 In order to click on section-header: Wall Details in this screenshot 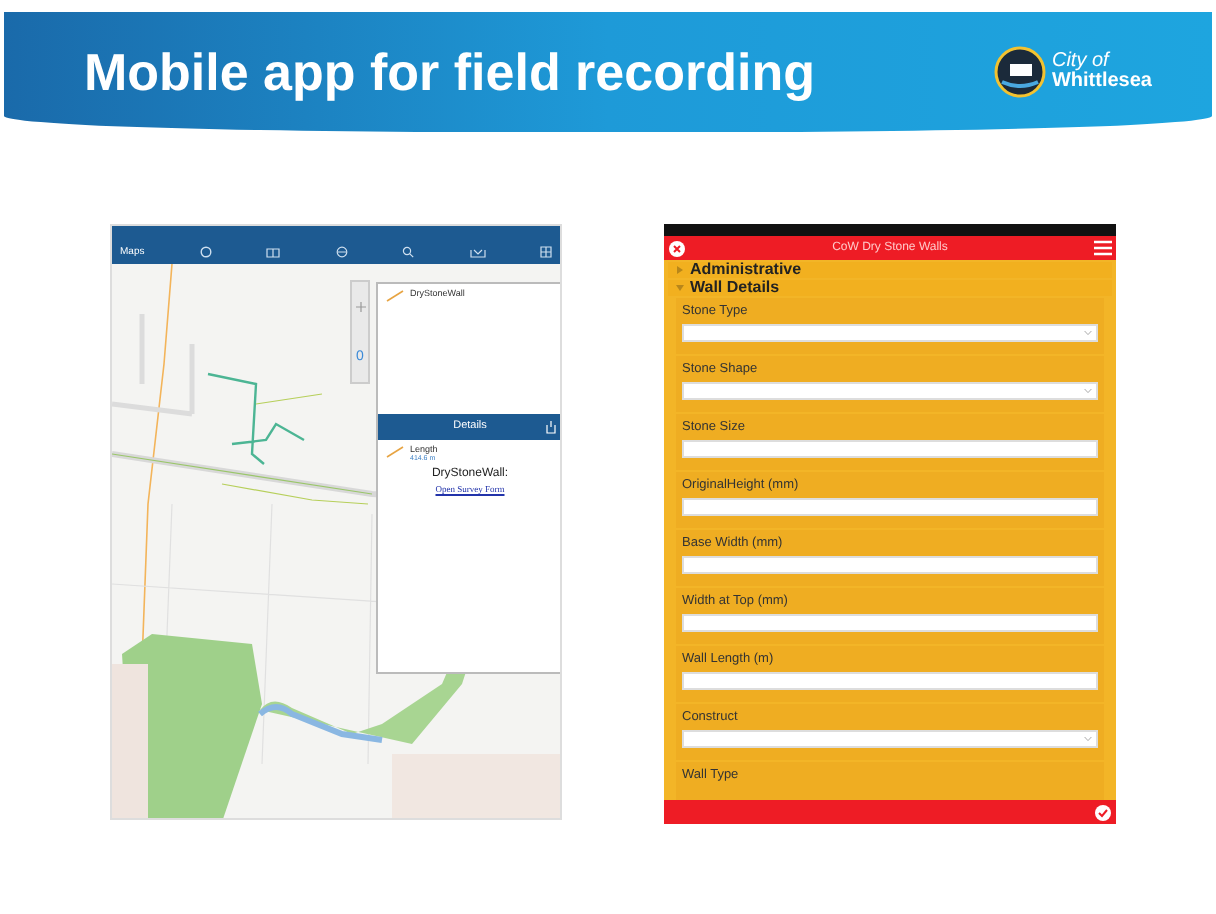, I will do `click(890, 288)`.